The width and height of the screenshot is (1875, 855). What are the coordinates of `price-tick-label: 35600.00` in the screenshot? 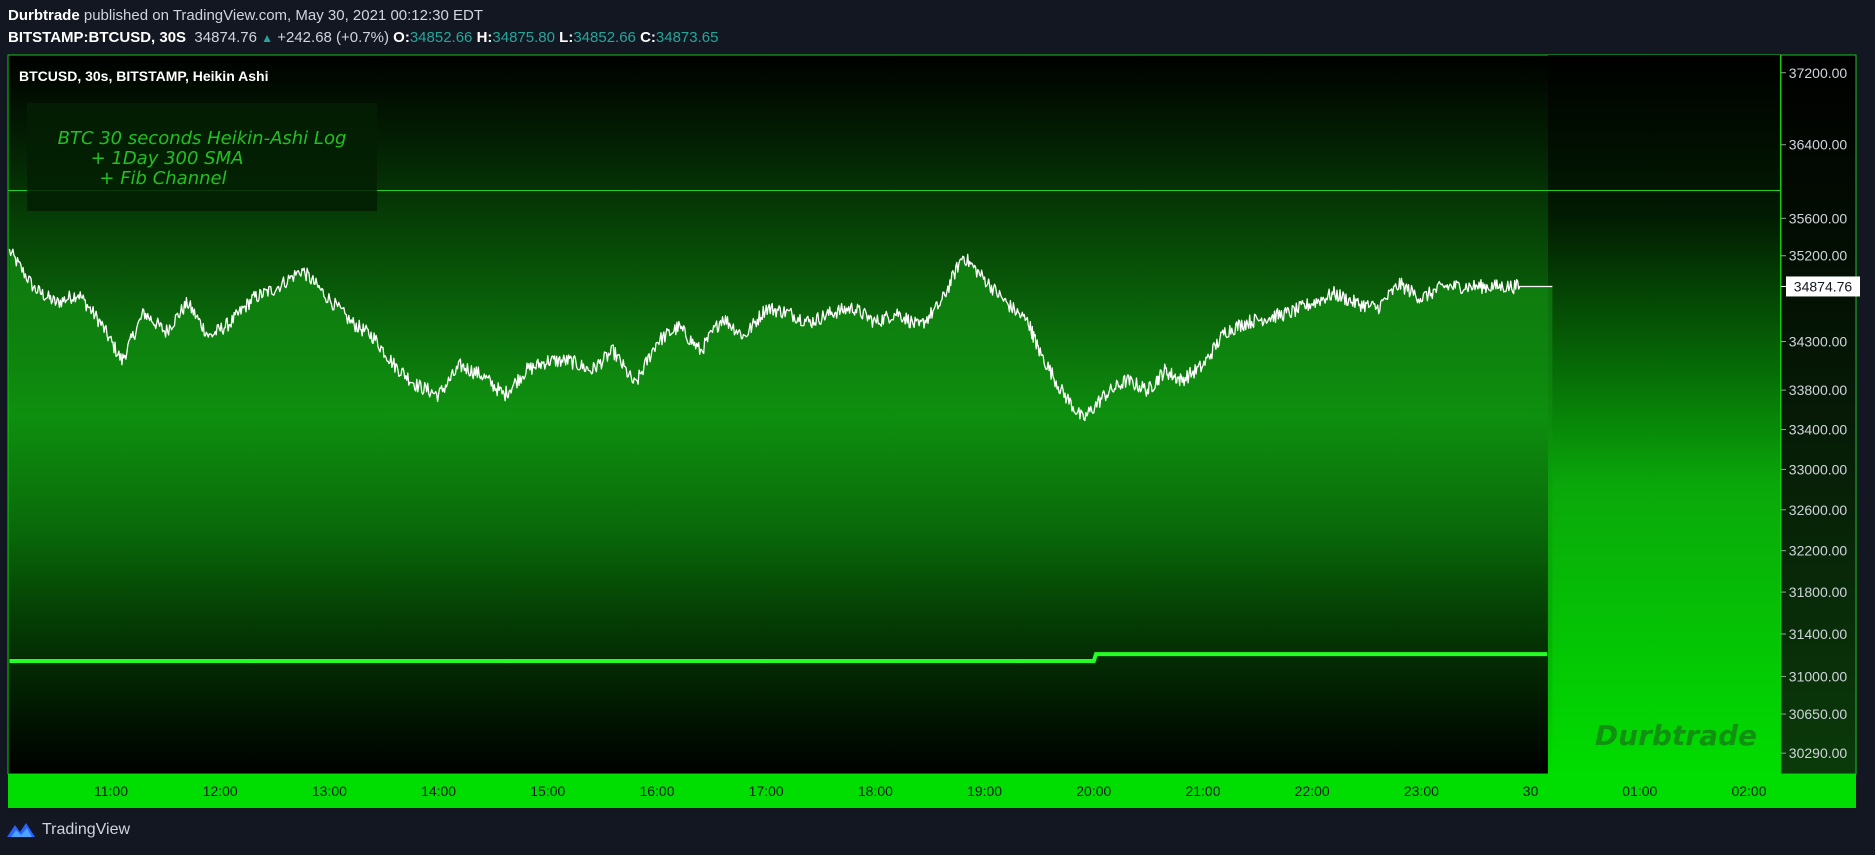 It's located at (1818, 218).